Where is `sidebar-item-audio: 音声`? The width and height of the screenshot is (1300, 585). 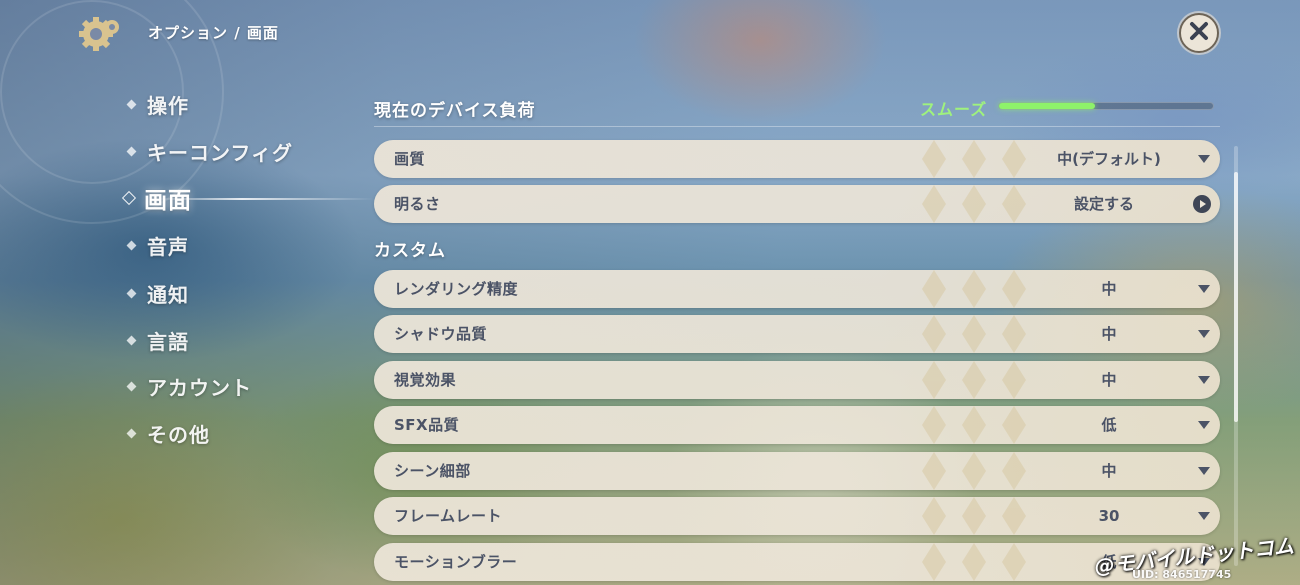
sidebar-item-audio: 音声 is located at coordinates (157, 245).